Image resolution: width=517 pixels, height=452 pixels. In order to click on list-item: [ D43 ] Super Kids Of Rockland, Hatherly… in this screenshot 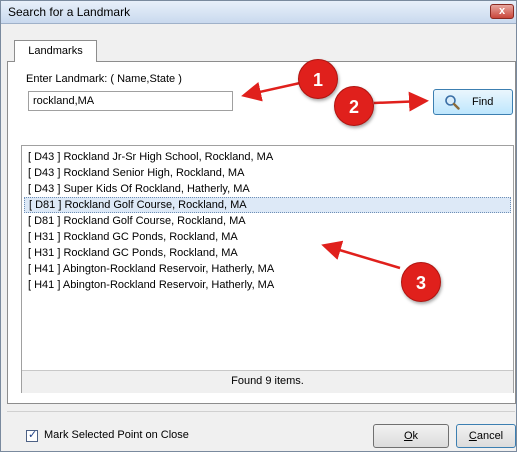, I will do `click(267, 189)`.